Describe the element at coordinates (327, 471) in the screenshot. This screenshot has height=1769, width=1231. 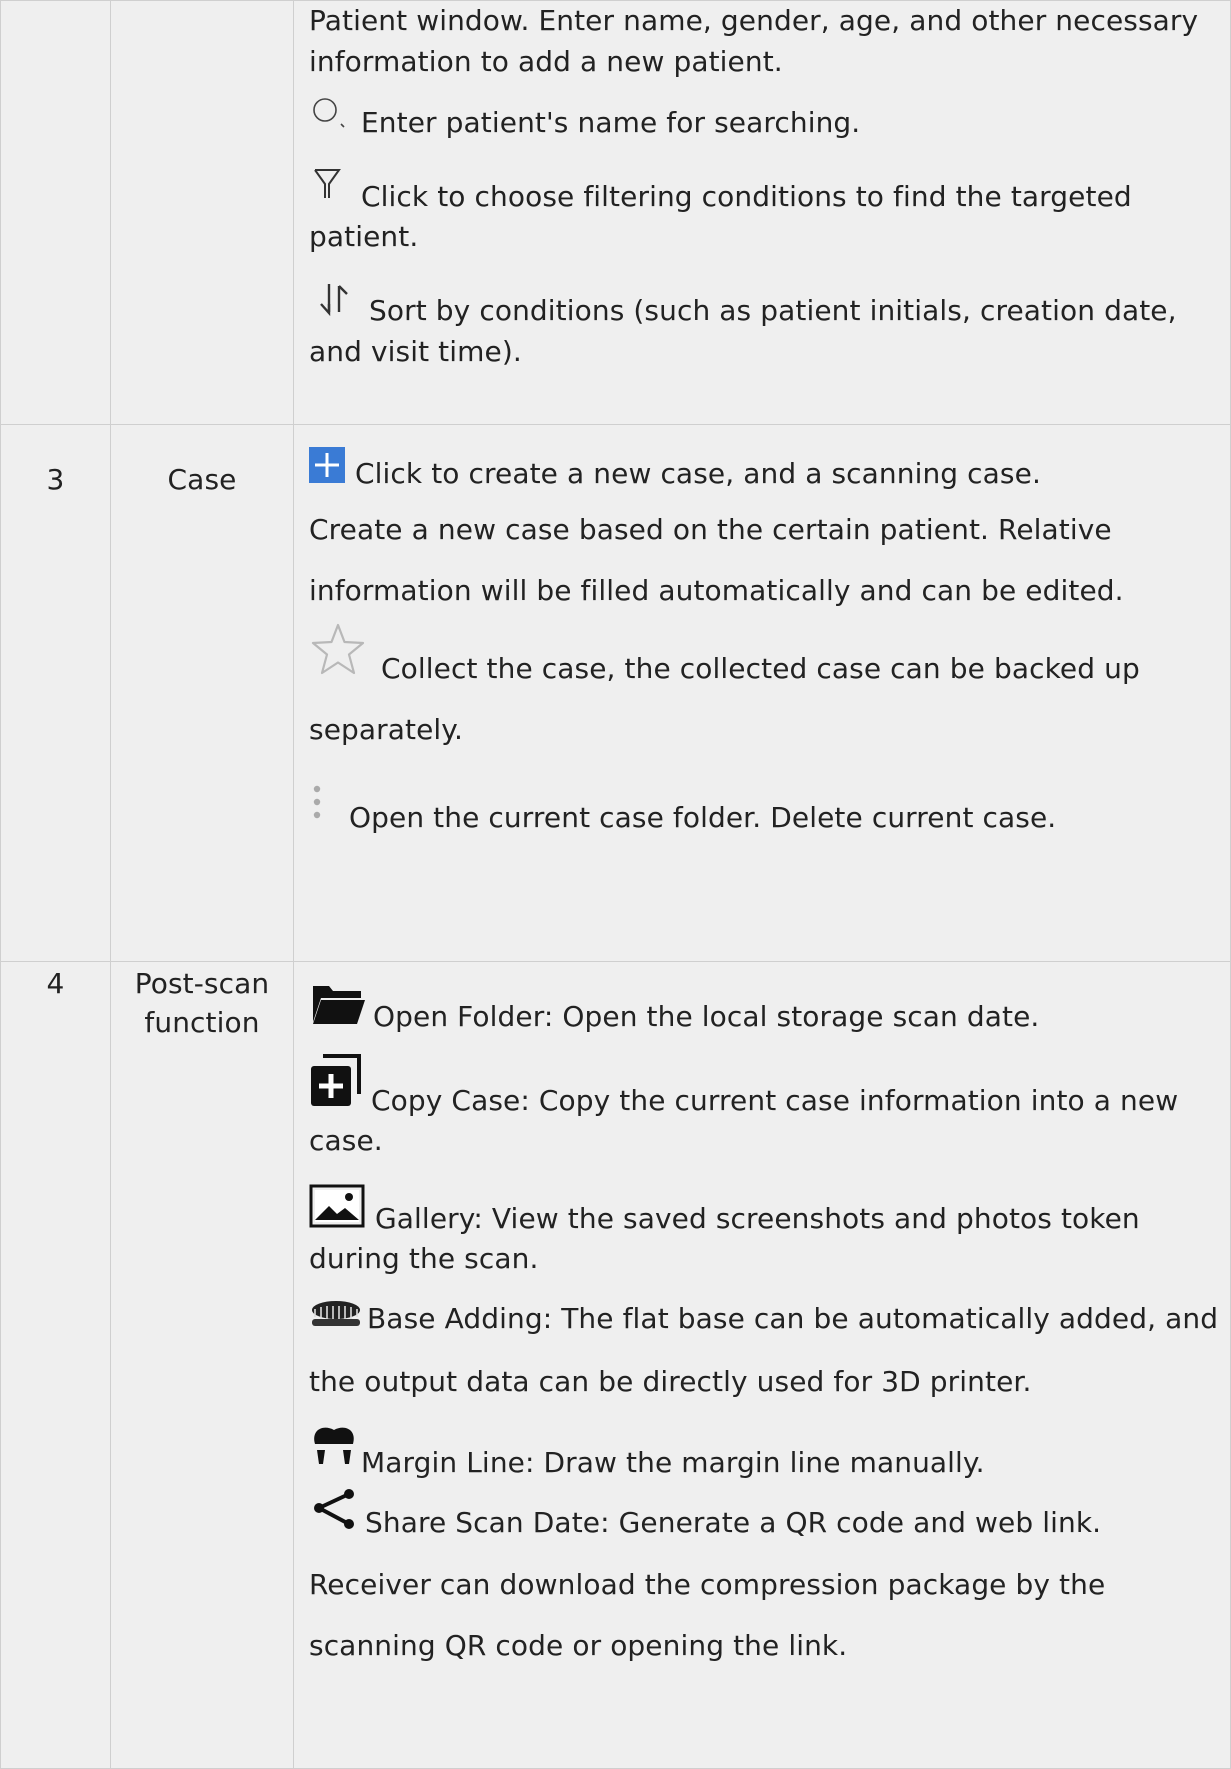
I see `plus-icon` at that location.